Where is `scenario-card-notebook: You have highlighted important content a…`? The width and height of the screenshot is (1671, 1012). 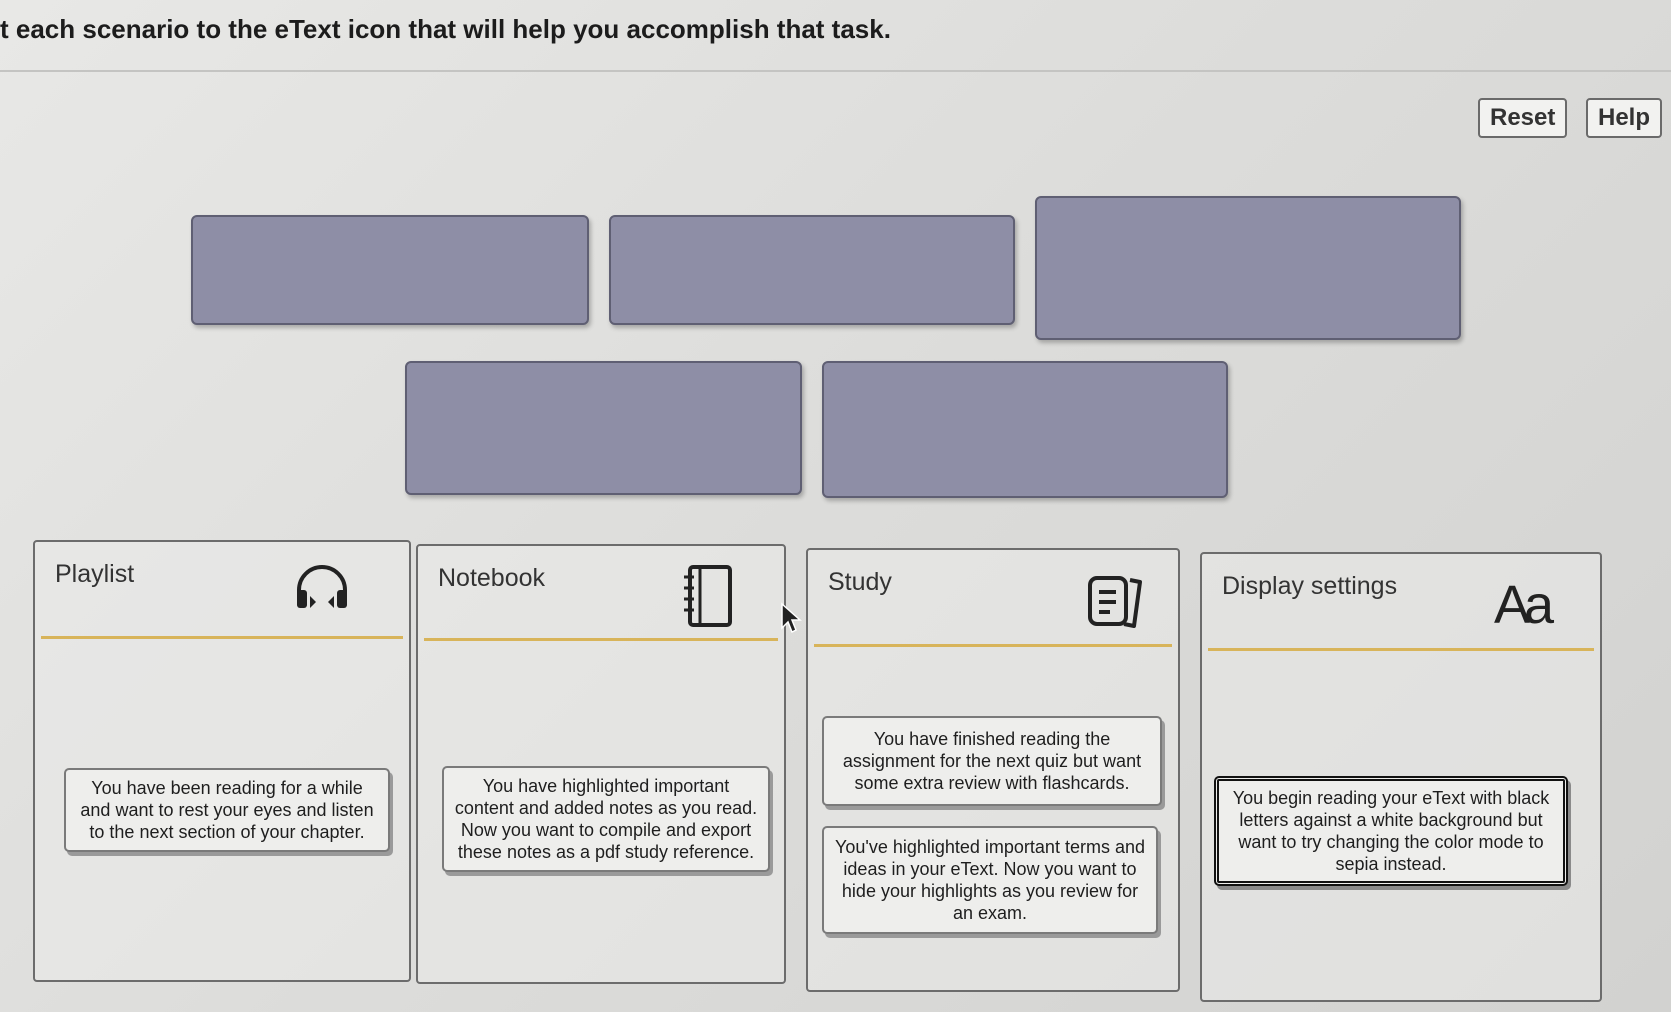
scenario-card-notebook: You have highlighted important content a… is located at coordinates (606, 819).